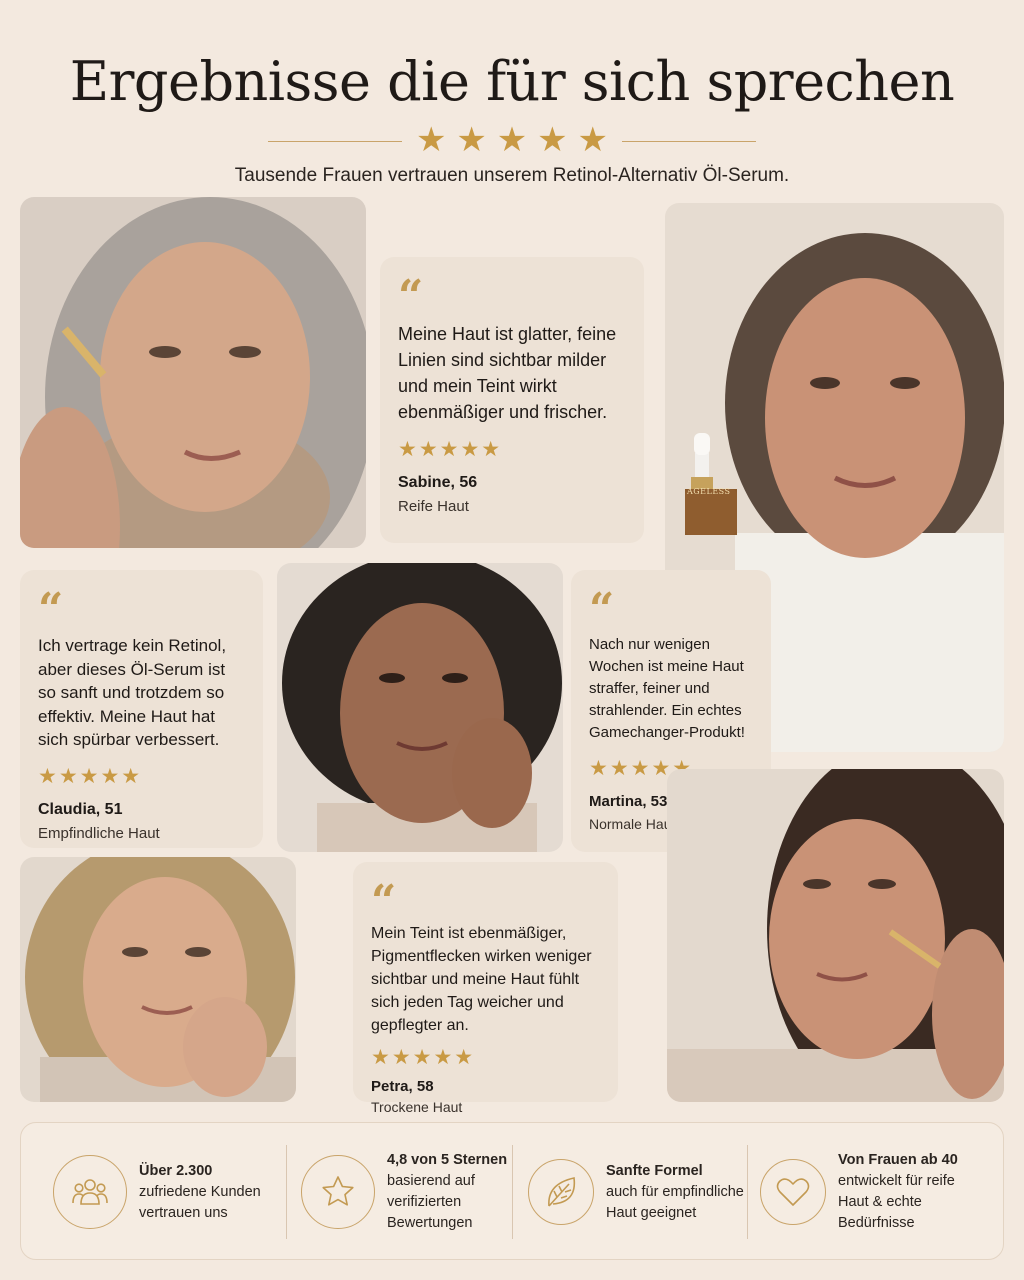  I want to click on feature-title: Sanfte Formel, so click(654, 1170).